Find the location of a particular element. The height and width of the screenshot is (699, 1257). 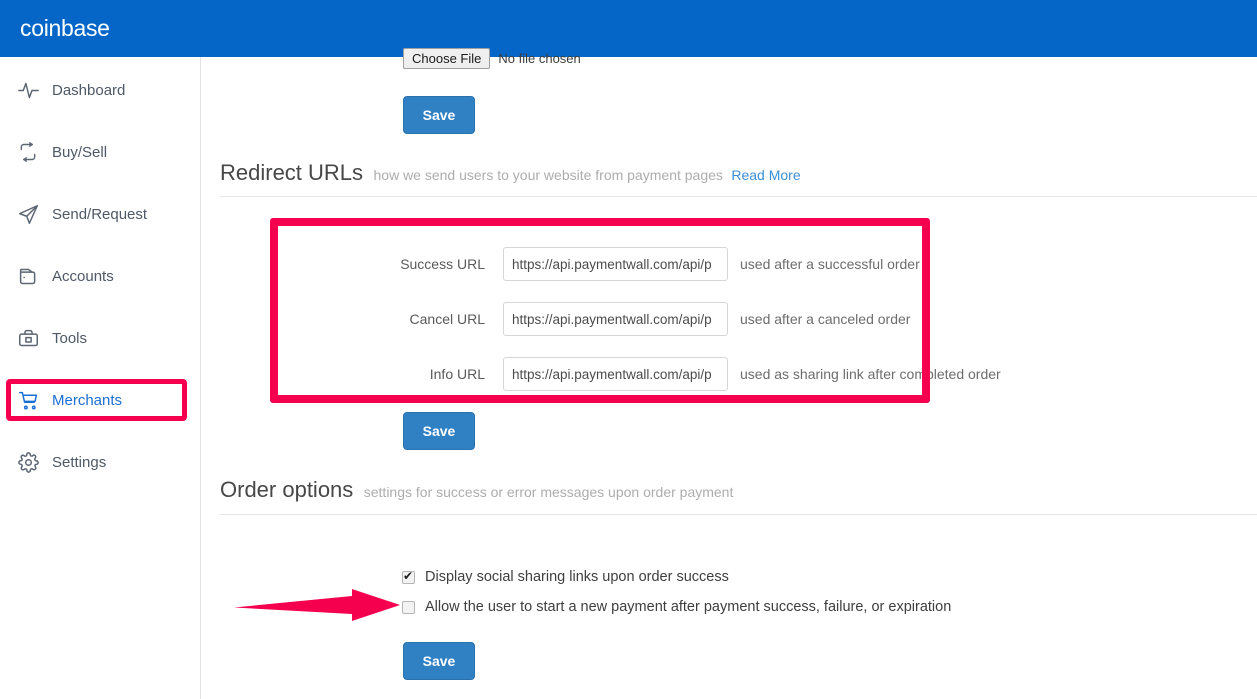

sidebar-item-accounts: Accounts is located at coordinates (100, 276).